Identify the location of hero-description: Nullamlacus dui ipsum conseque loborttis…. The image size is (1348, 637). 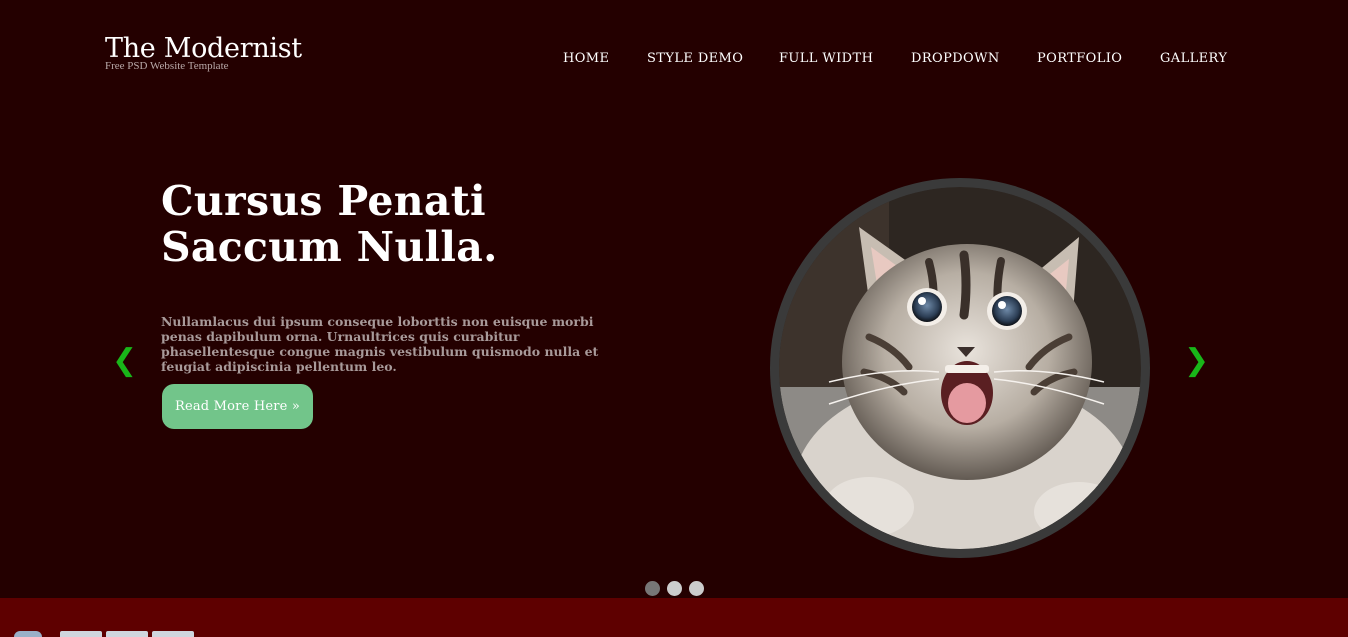
(380, 344).